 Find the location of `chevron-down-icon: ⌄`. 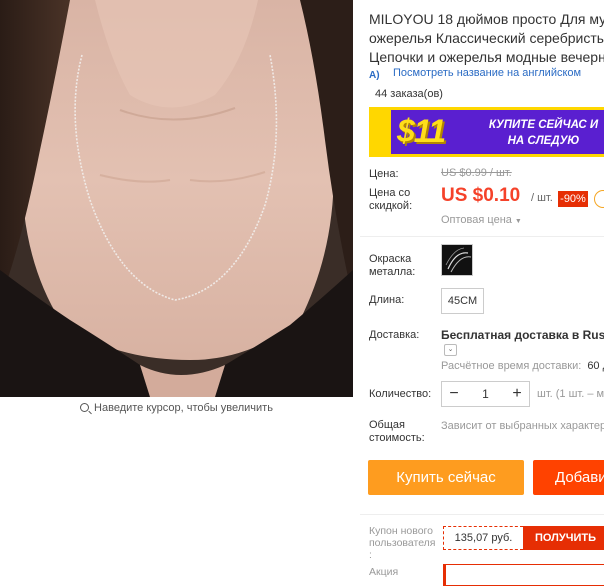

chevron-down-icon: ⌄ is located at coordinates (450, 350).